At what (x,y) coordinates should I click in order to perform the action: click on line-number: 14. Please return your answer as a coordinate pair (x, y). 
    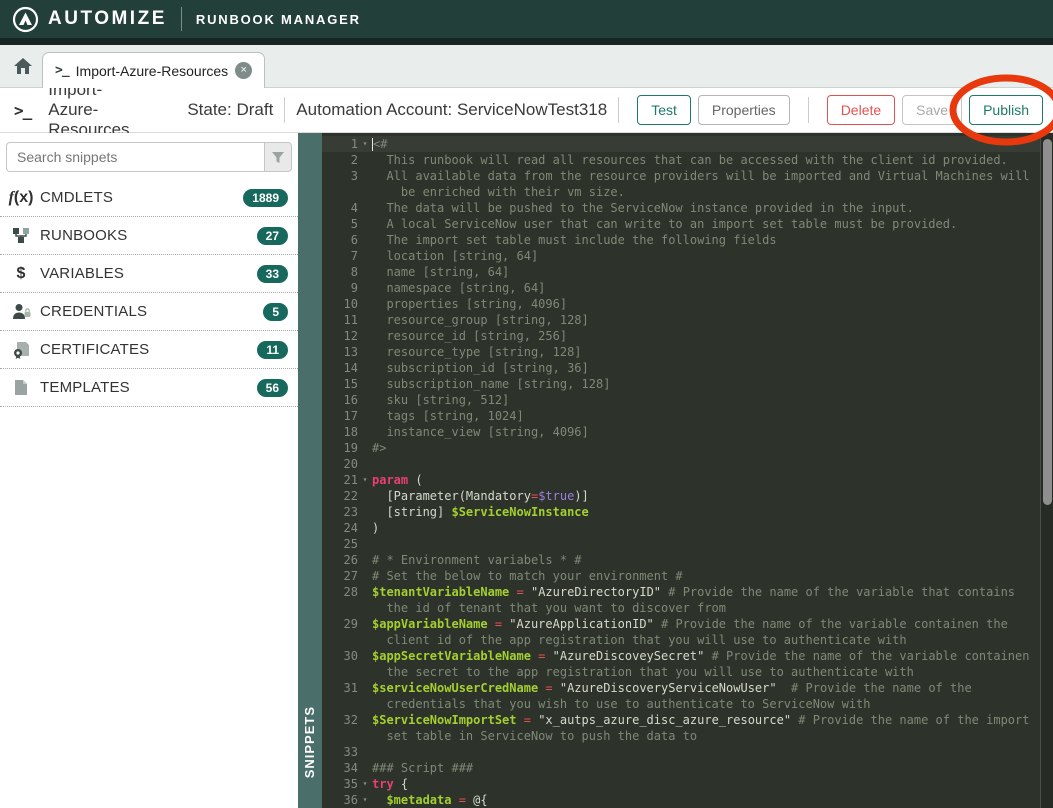
    Looking at the image, I should click on (350, 368).